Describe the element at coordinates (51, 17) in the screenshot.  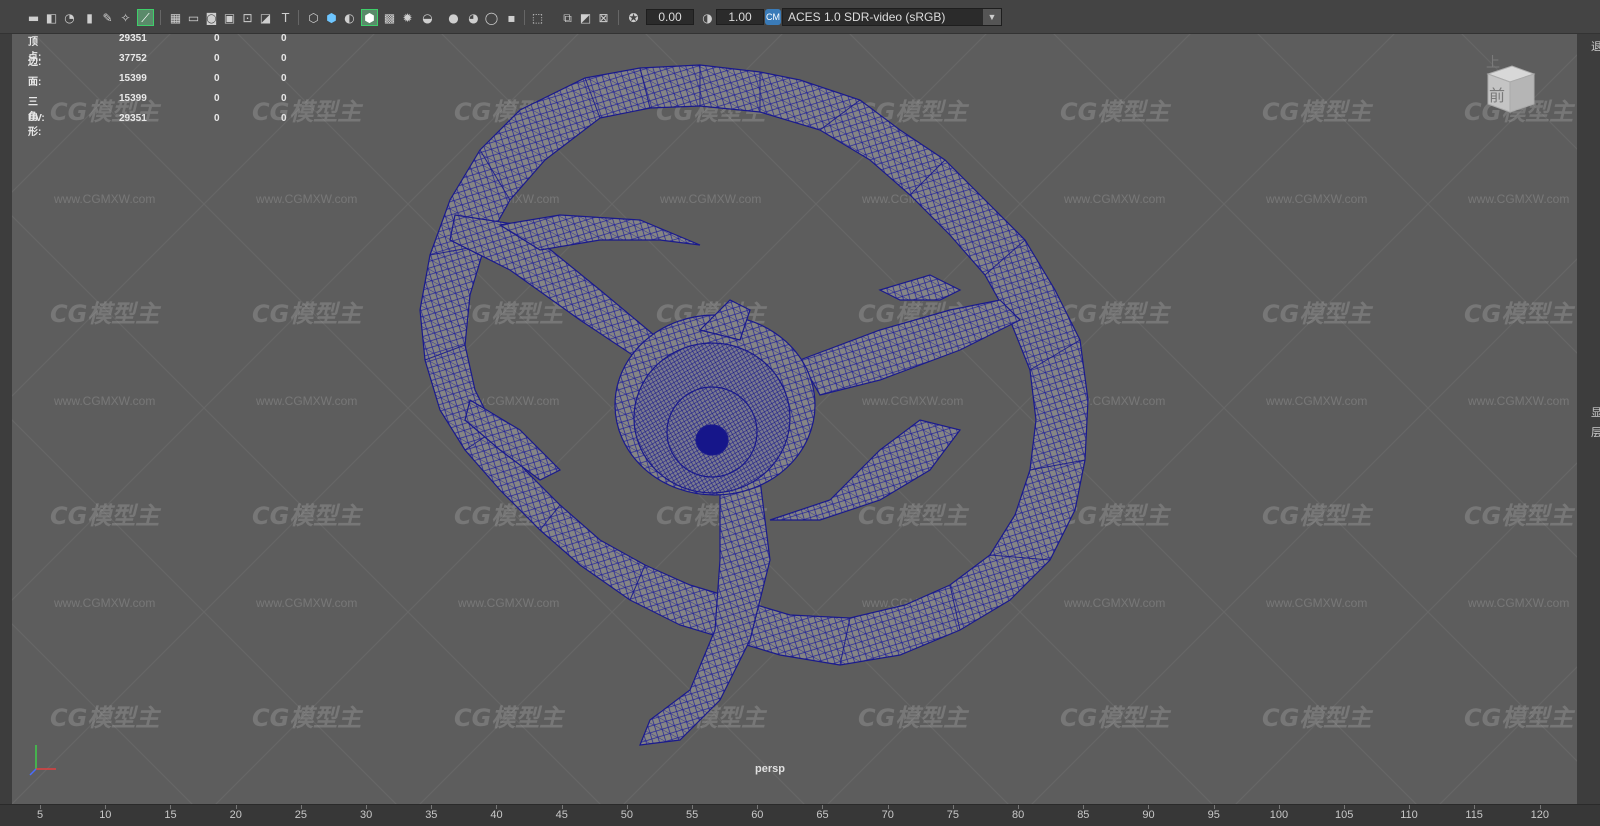
I see `camera-attributes-icon: ◧` at that location.